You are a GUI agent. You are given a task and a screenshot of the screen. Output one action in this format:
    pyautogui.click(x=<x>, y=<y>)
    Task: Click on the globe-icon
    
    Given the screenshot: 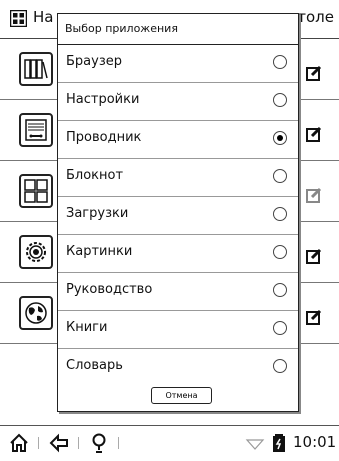 What is the action you would take?
    pyautogui.click(x=36, y=313)
    